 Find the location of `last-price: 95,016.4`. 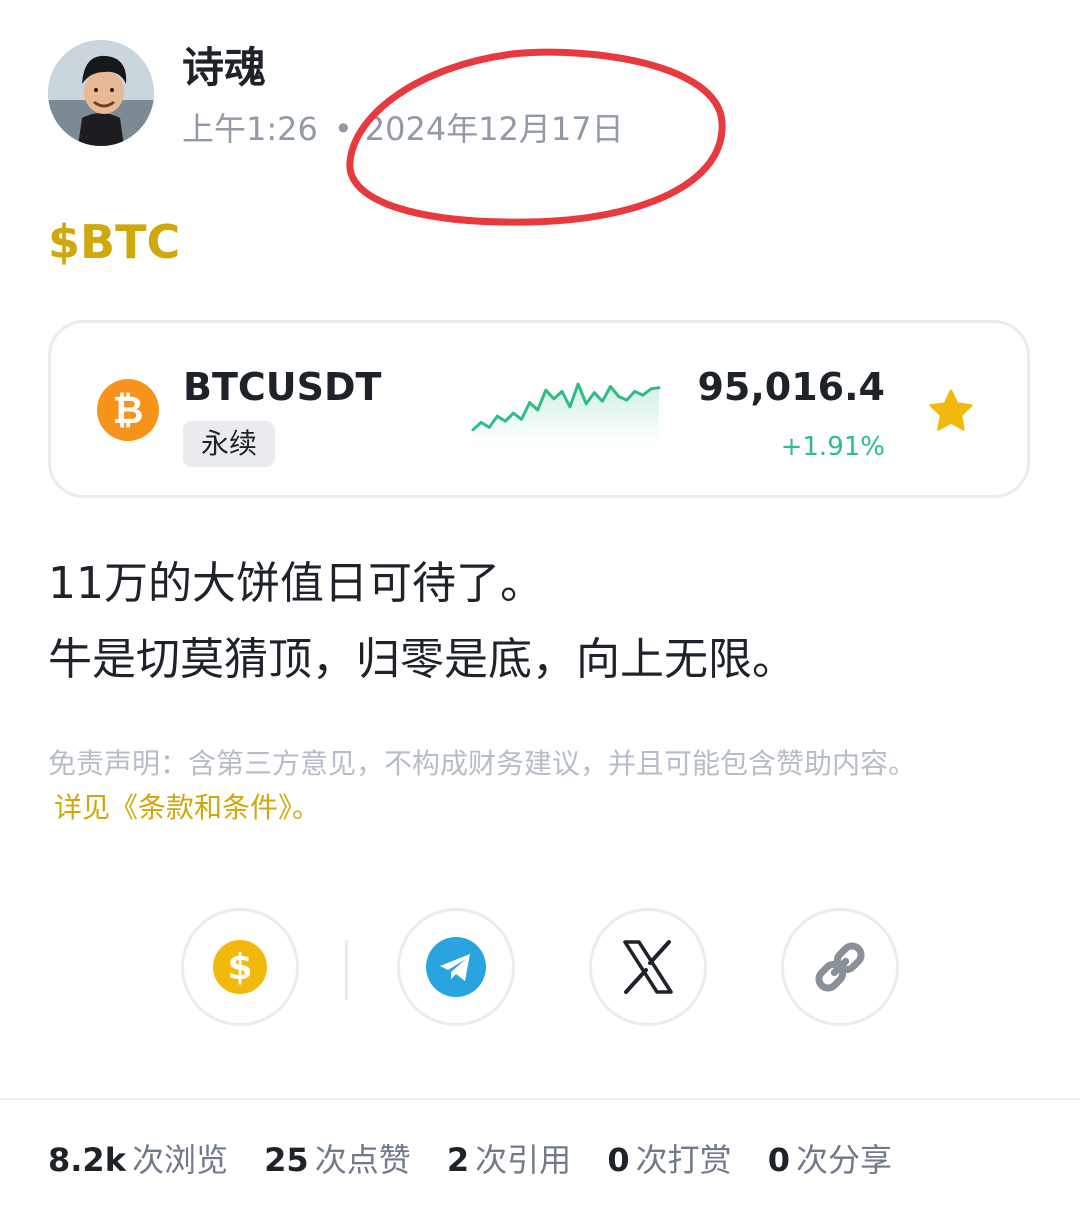

last-price: 95,016.4 is located at coordinates (791, 387).